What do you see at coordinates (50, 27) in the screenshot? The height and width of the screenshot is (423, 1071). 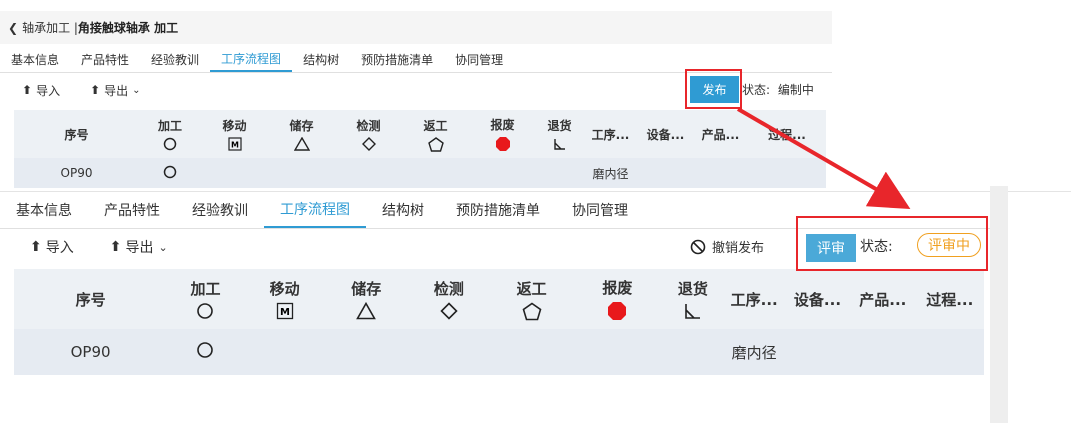 I see `breadcrumb-back: 轴承加工 |` at bounding box center [50, 27].